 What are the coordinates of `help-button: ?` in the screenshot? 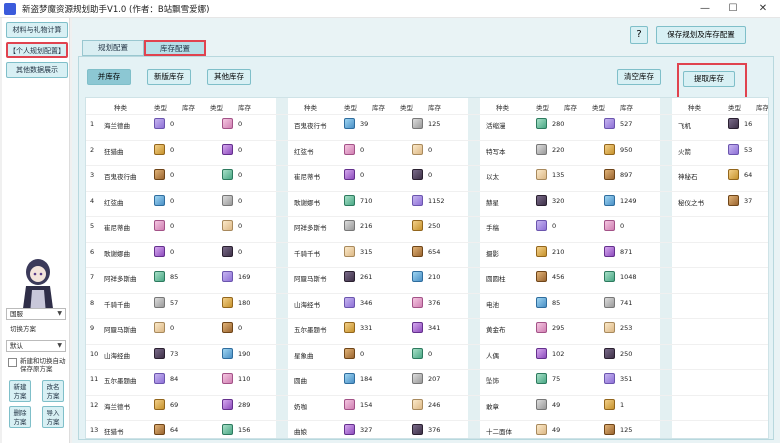 It's located at (639, 35).